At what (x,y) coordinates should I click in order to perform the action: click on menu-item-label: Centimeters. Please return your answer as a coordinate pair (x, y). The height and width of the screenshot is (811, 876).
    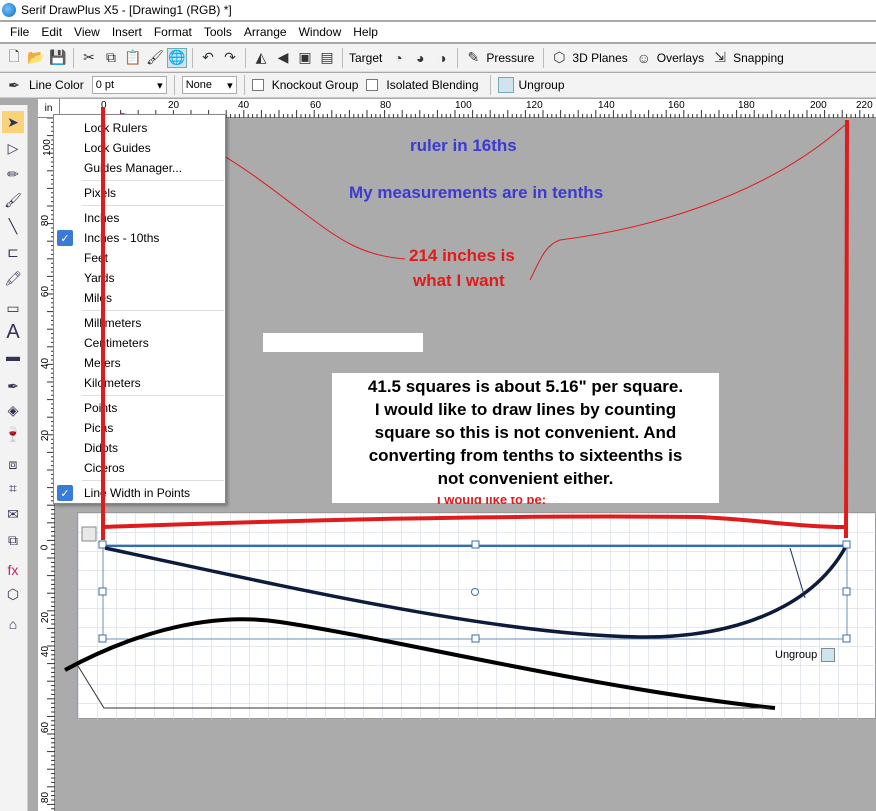
    Looking at the image, I should click on (116, 343).